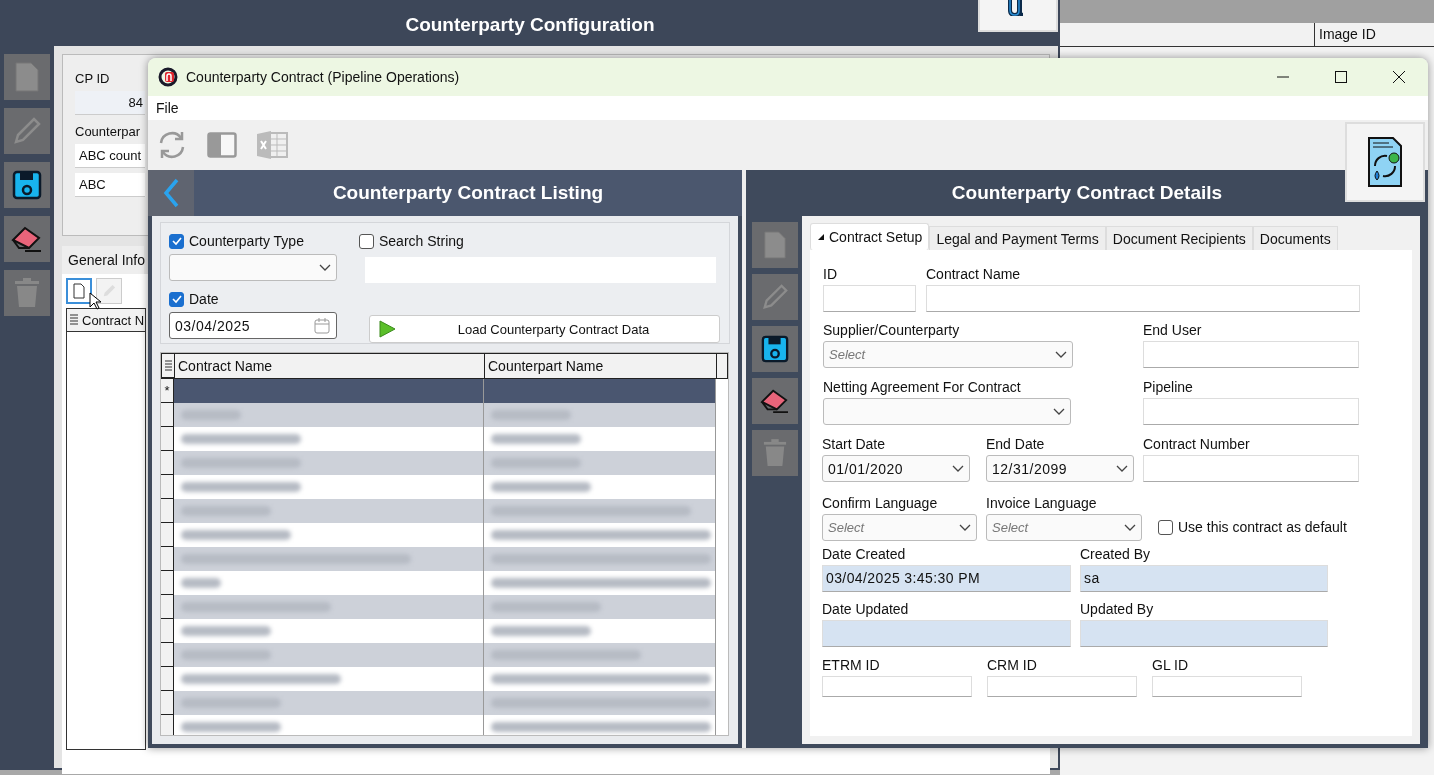 This screenshot has width=1434, height=775. What do you see at coordinates (892, 330) in the screenshot?
I see `field-label: Supplier/Counterparty` at bounding box center [892, 330].